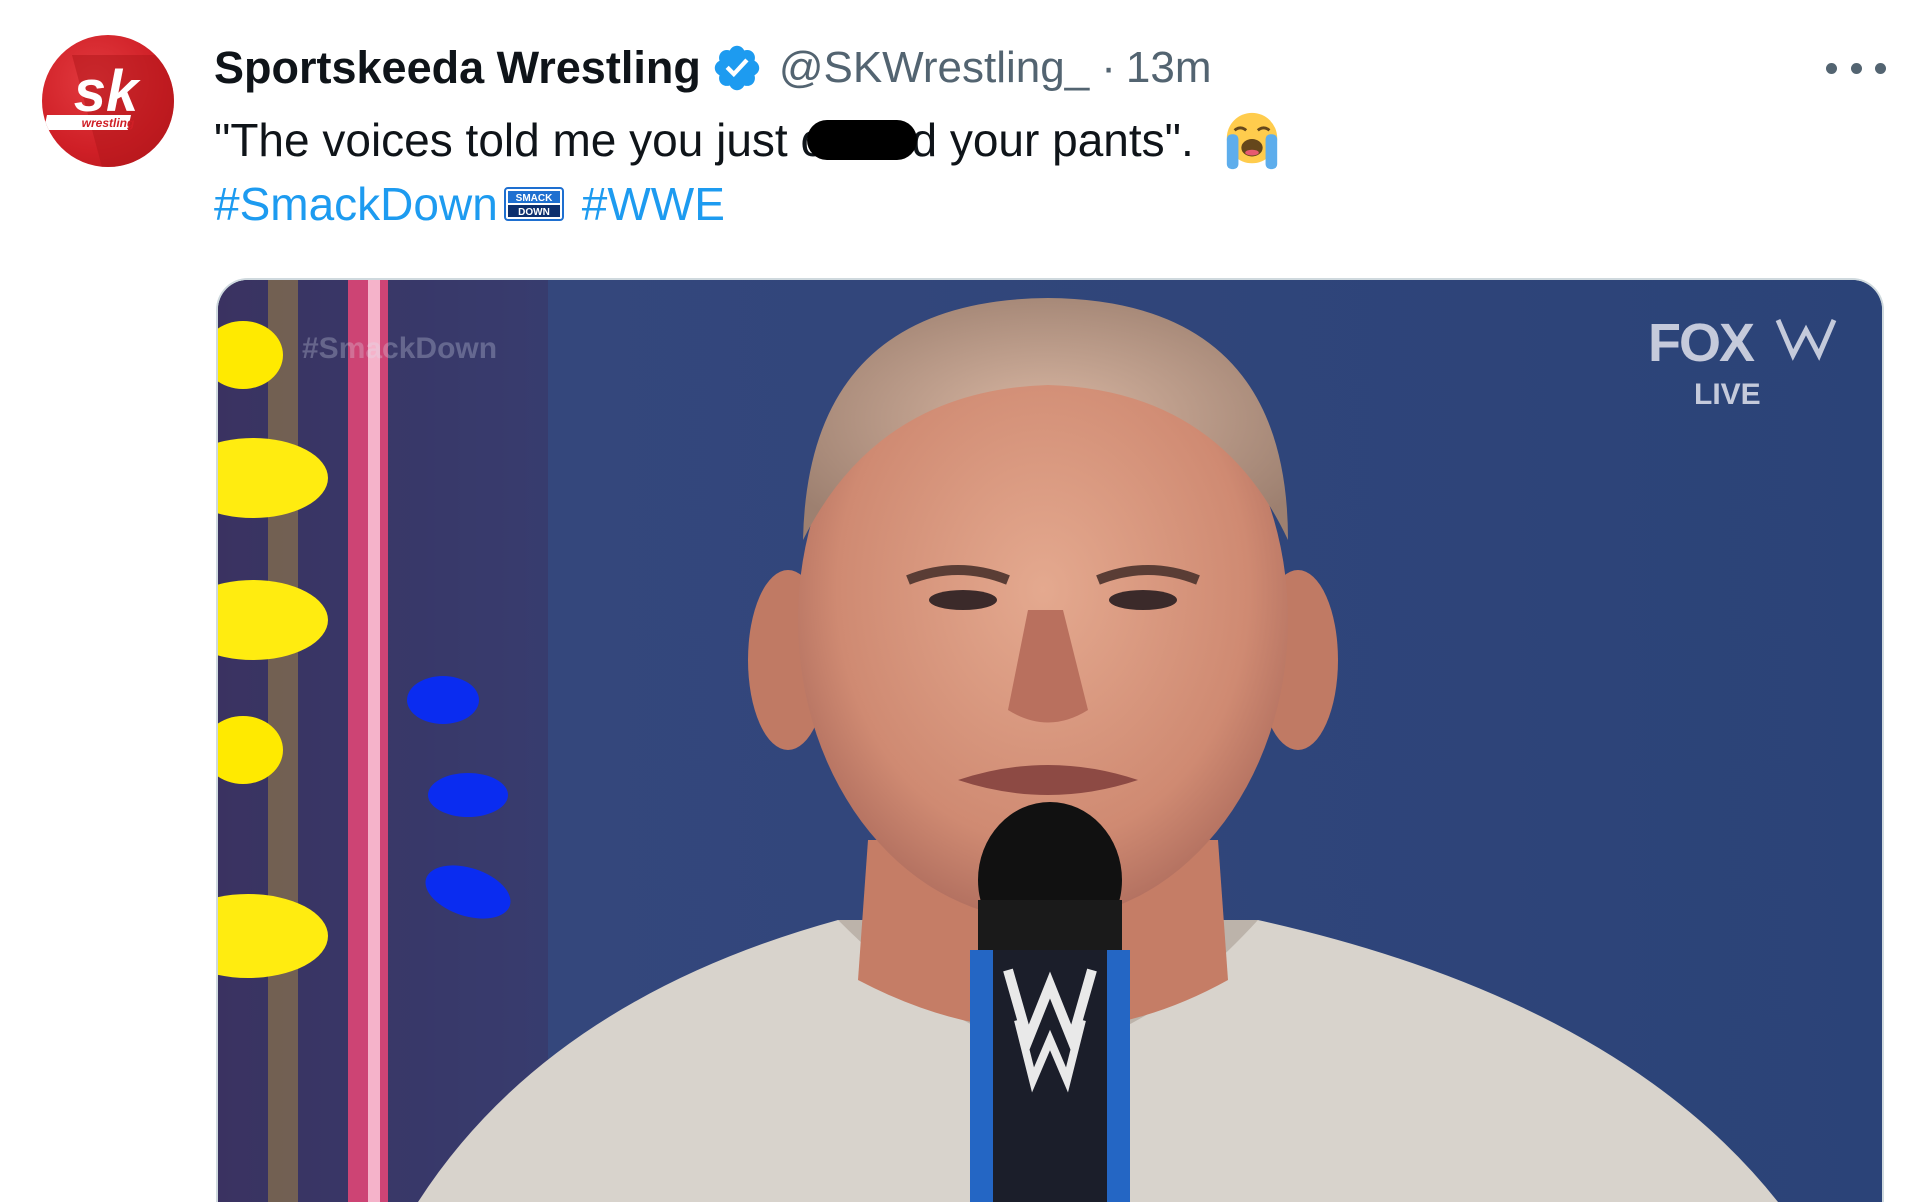  Describe the element at coordinates (400, 348) in the screenshot. I see `smackdown-watermark: #SmackDown` at that location.